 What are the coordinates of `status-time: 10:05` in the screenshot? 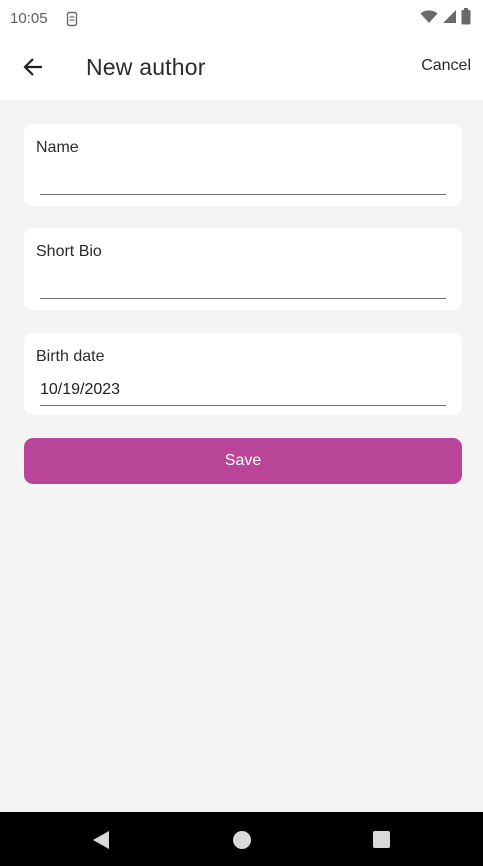 It's located at (29, 18).